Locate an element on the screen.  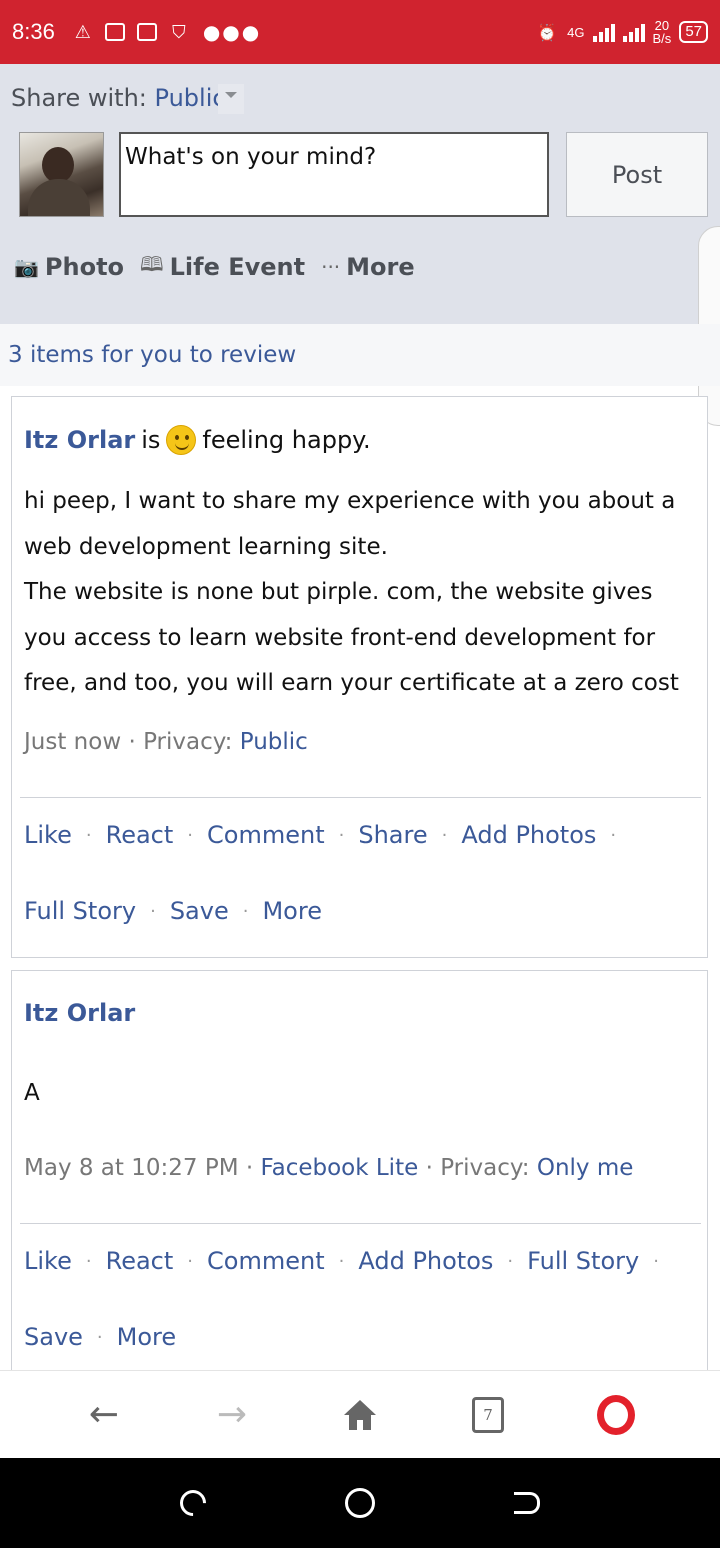
home-icon is located at coordinates (360, 1415).